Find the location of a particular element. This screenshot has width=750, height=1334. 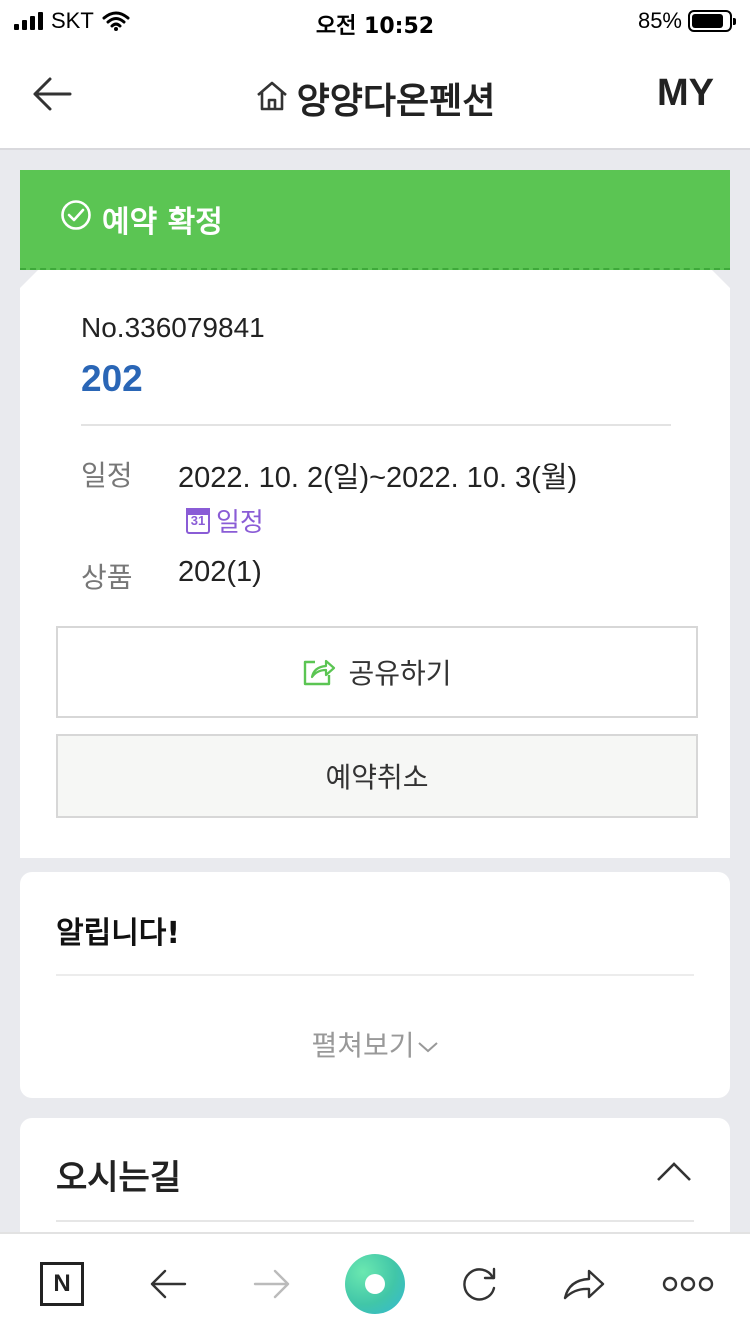

naver-home-button: N is located at coordinates (62, 1284).